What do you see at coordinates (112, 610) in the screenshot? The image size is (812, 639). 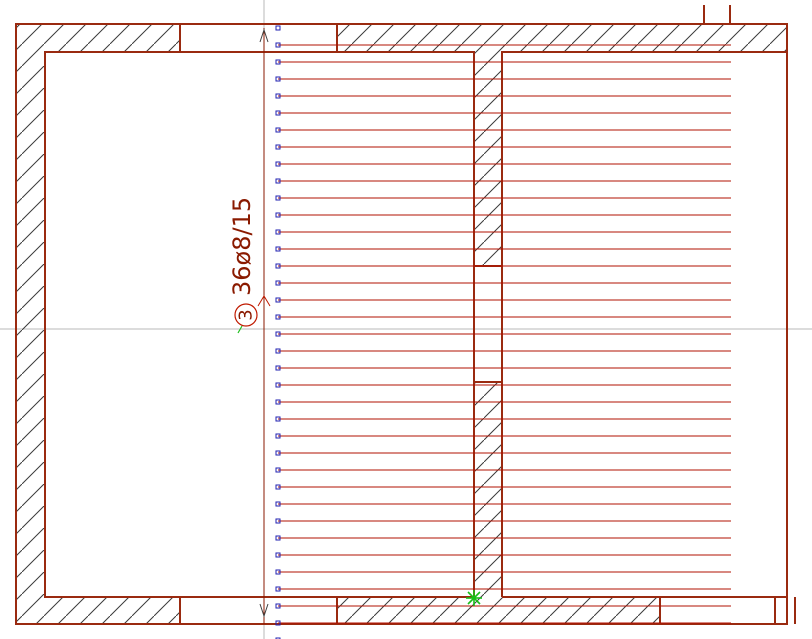 I see `bottom-wall-left` at bounding box center [112, 610].